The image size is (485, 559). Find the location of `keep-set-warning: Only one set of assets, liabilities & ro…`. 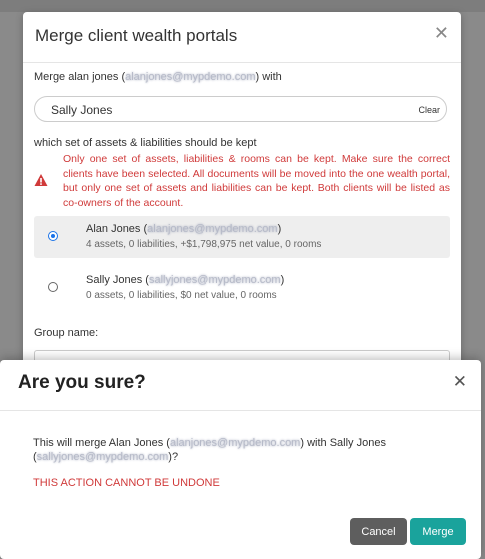

keep-set-warning: Only one set of assets, liabilities & ro… is located at coordinates (256, 181).